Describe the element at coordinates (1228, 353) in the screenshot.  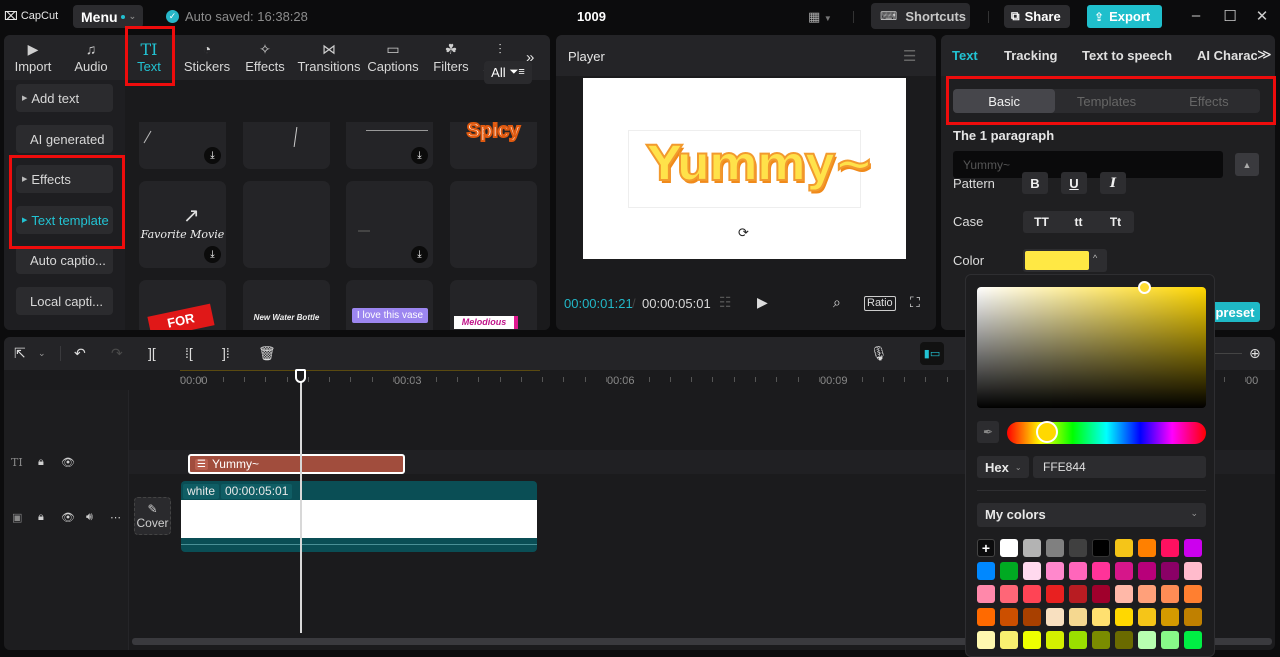
I see `zoom-slider` at that location.